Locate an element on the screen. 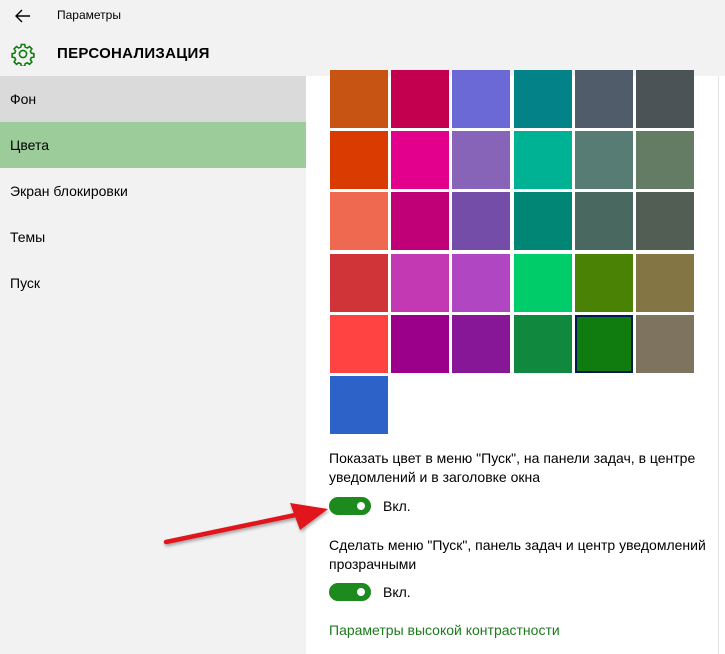 The height and width of the screenshot is (654, 725). sidebar-item-colors: Цвета is located at coordinates (153, 145).